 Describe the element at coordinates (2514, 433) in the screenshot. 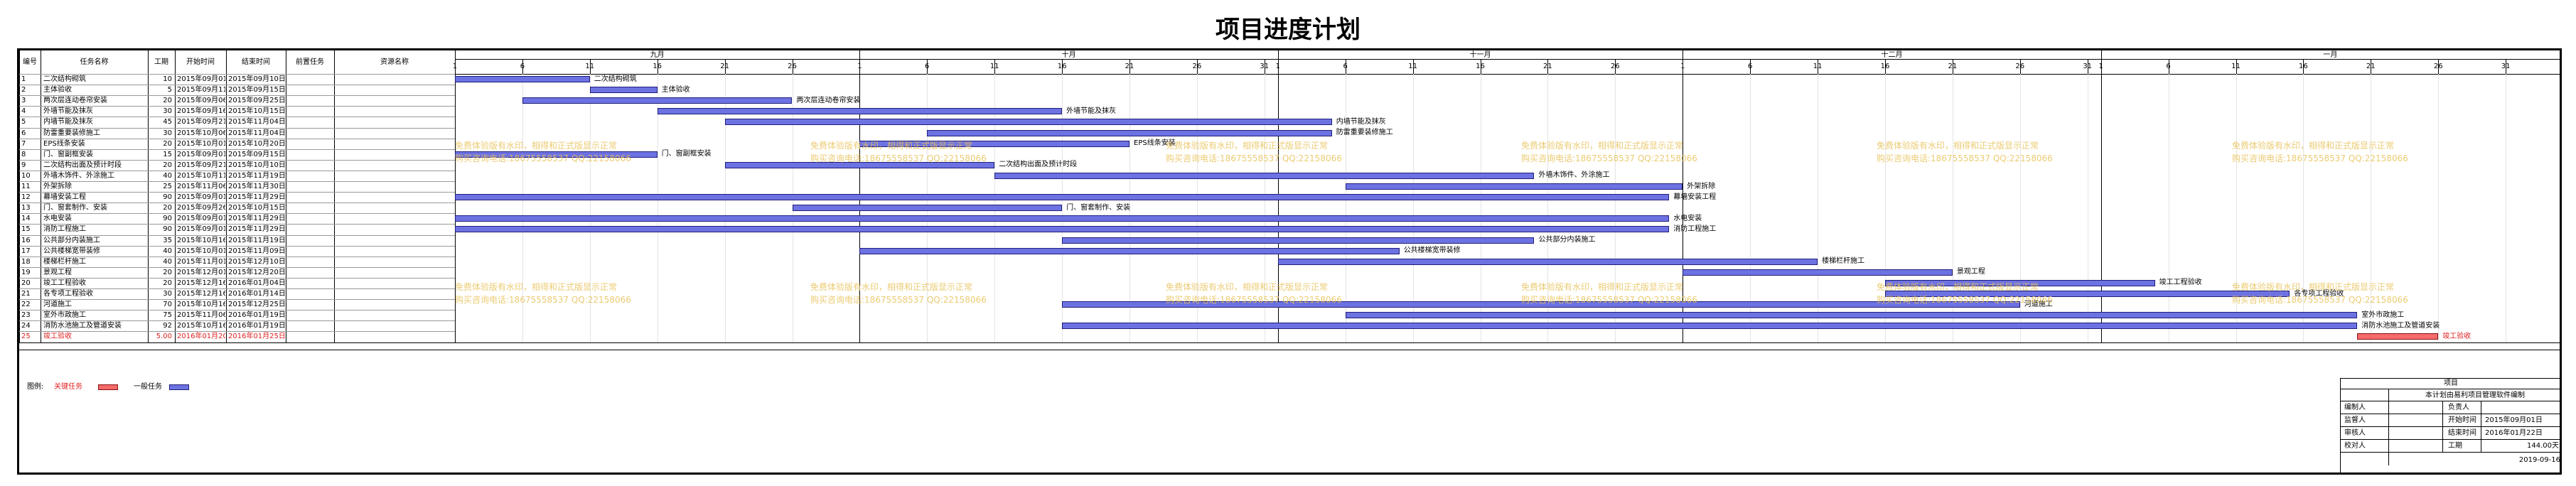

I see `info-v2-2: 2016年01月22日` at that location.